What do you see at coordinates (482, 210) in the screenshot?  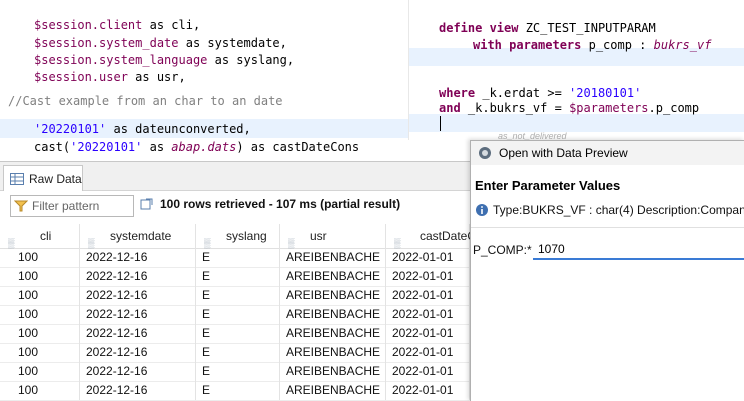 I see `info-icon` at bounding box center [482, 210].